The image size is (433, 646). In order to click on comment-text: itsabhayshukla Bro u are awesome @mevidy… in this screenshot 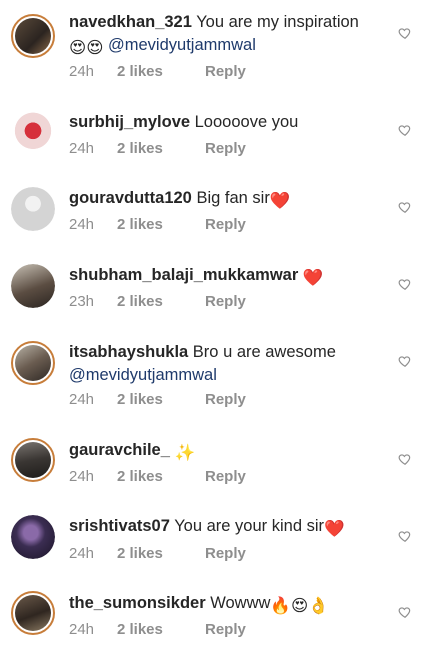, I will do `click(226, 364)`.